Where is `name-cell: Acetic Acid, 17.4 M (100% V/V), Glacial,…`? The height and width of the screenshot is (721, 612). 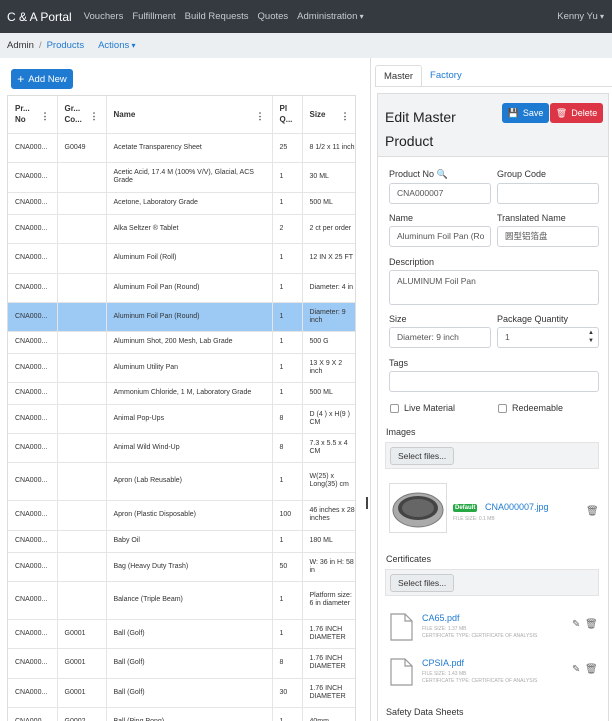 name-cell: Acetic Acid, 17.4 M (100% V/V), Glacial,… is located at coordinates (189, 177).